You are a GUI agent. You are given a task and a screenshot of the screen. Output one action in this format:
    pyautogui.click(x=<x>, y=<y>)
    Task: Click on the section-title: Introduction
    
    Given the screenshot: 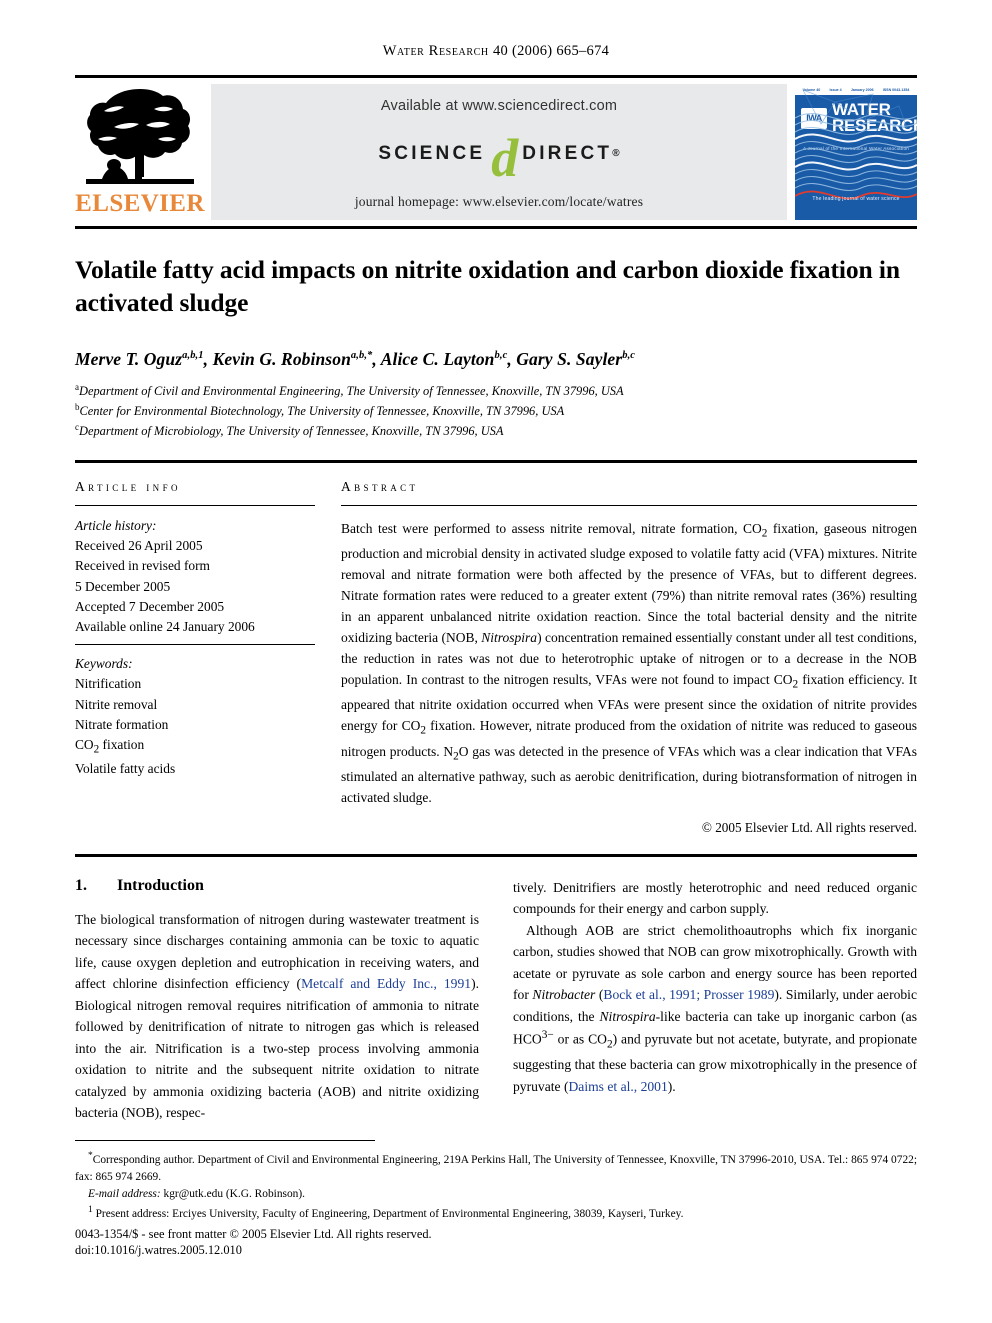 What is the action you would take?
    pyautogui.click(x=160, y=885)
    